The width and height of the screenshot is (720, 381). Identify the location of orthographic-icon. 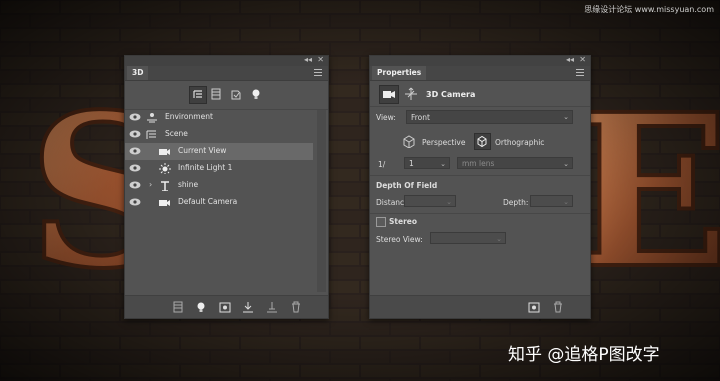
(482, 141).